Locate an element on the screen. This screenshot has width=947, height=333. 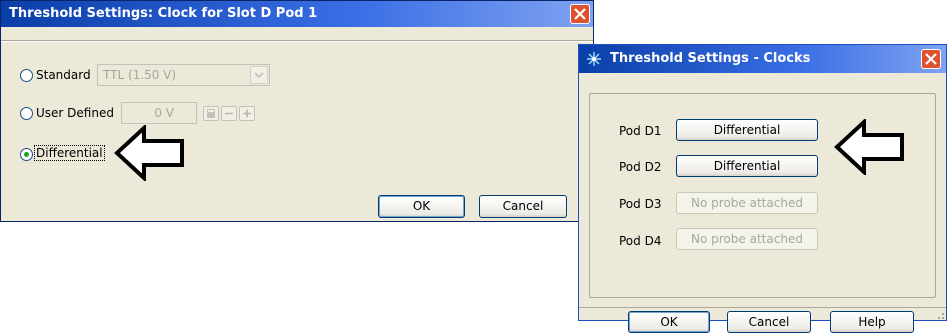
standard-radio is located at coordinates (26, 75).